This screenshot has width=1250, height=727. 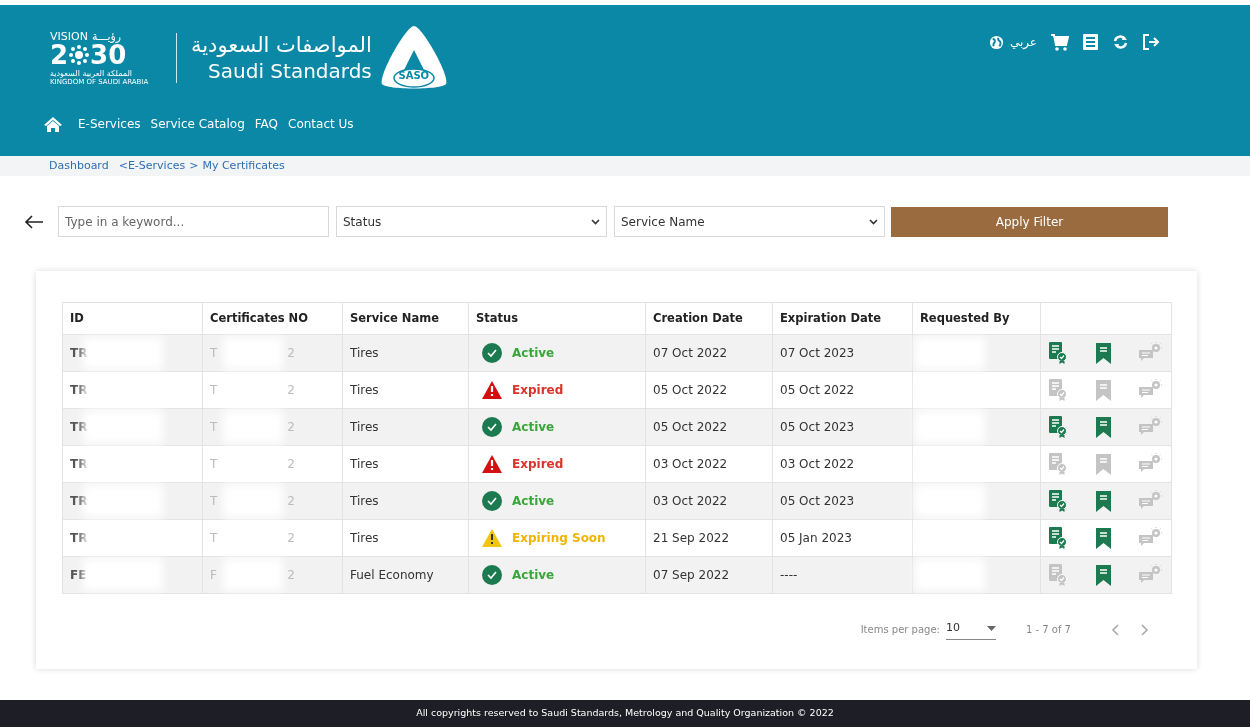 I want to click on logo-badge-text: SASO, so click(x=413, y=76).